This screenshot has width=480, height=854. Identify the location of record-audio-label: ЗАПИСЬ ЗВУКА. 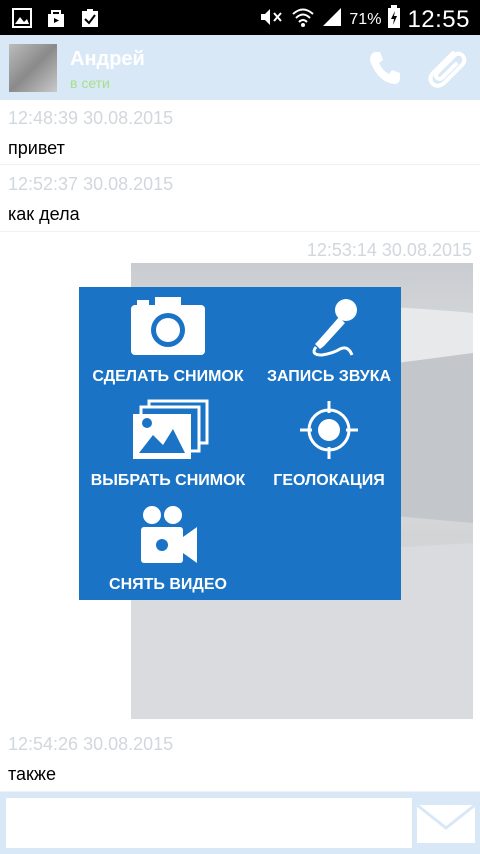
(329, 376).